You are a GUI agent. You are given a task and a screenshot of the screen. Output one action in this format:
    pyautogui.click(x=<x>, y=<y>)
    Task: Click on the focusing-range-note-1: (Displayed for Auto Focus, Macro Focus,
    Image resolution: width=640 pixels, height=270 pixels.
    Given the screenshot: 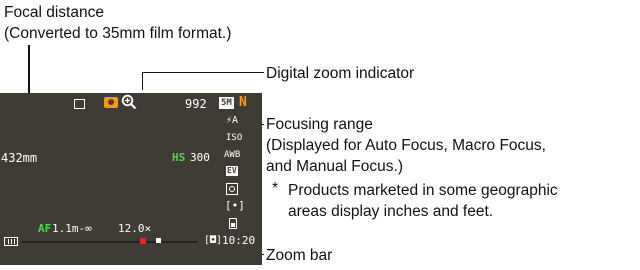 What is the action you would take?
    pyautogui.click(x=406, y=145)
    